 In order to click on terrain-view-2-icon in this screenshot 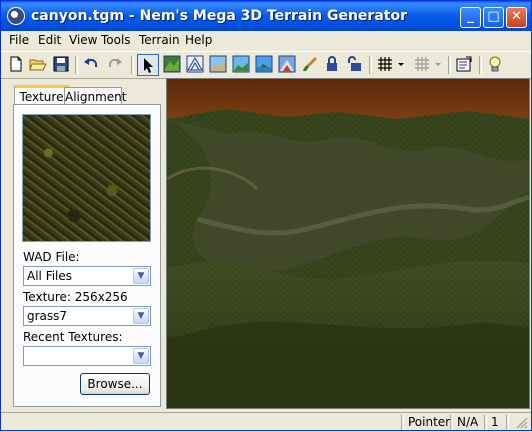, I will do `click(195, 64)`.